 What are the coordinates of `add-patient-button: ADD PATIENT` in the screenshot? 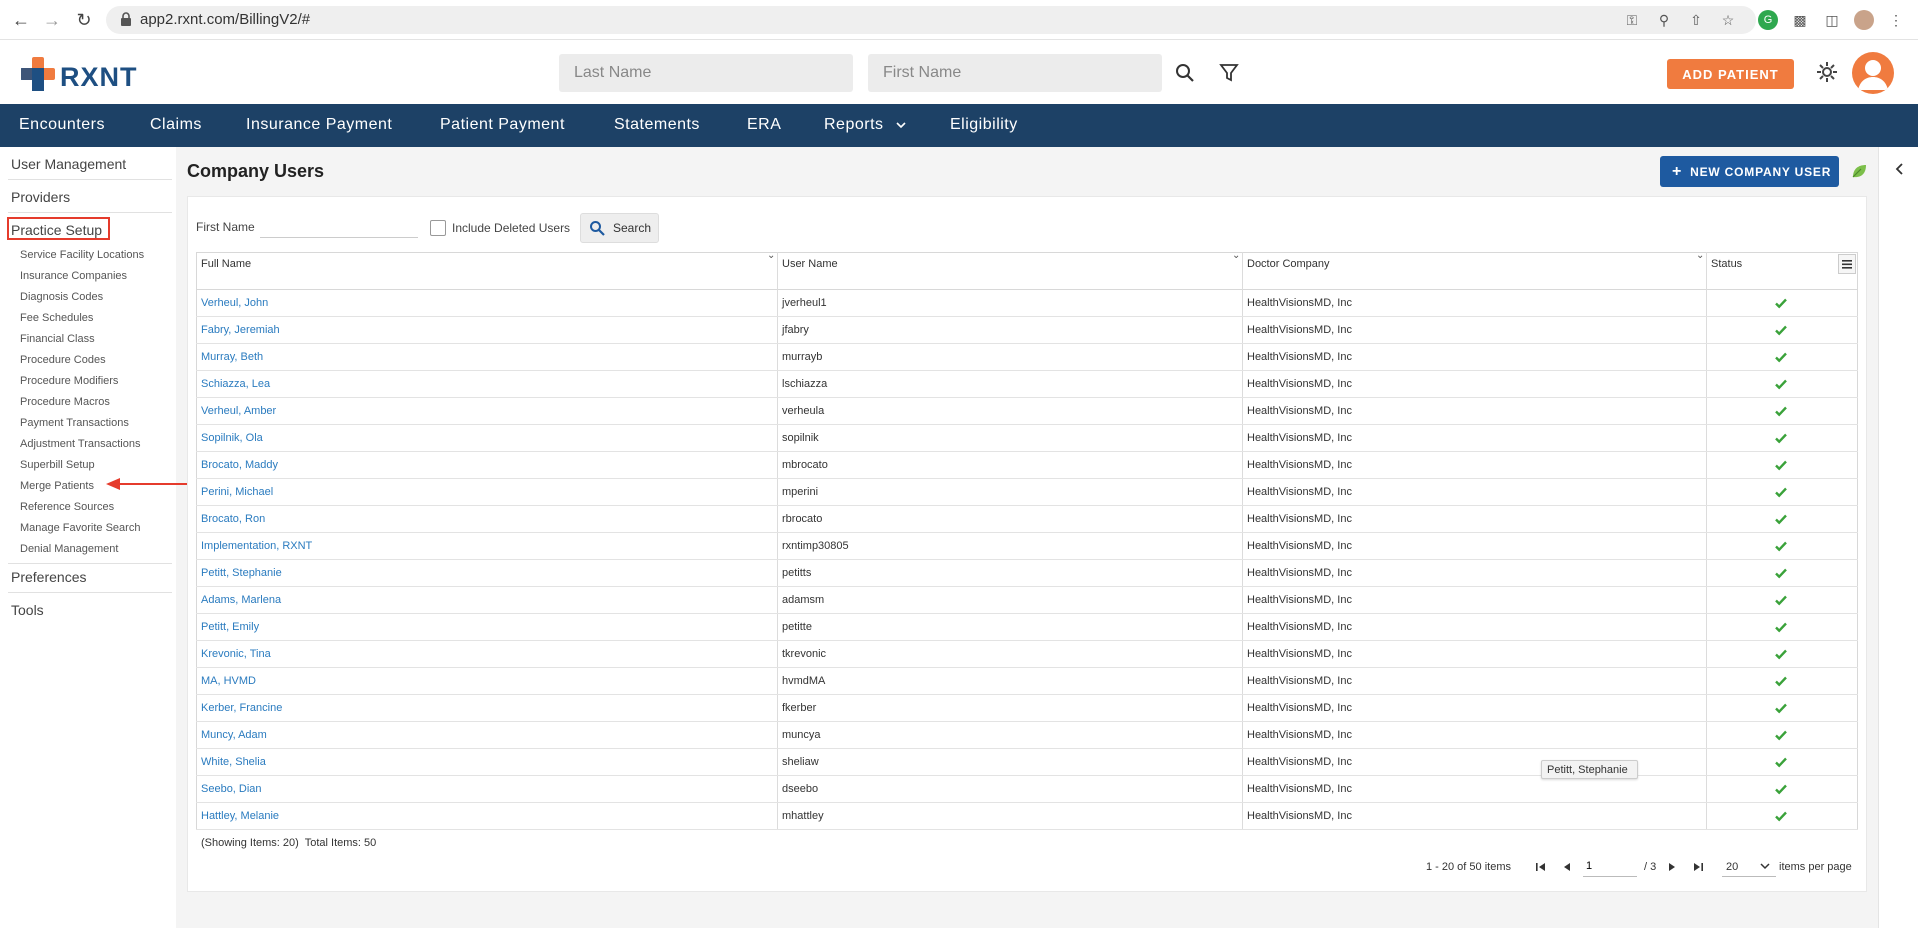 It's located at (1730, 74).